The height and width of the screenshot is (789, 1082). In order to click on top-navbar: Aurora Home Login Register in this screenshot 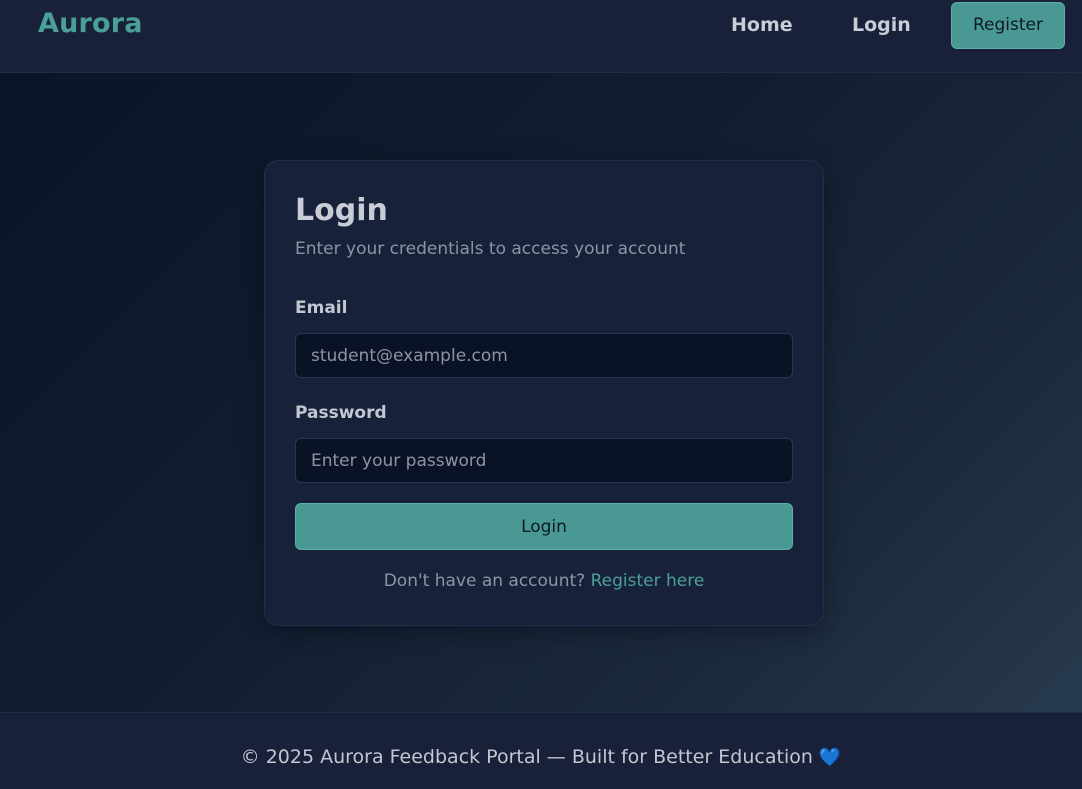, I will do `click(541, 36)`.